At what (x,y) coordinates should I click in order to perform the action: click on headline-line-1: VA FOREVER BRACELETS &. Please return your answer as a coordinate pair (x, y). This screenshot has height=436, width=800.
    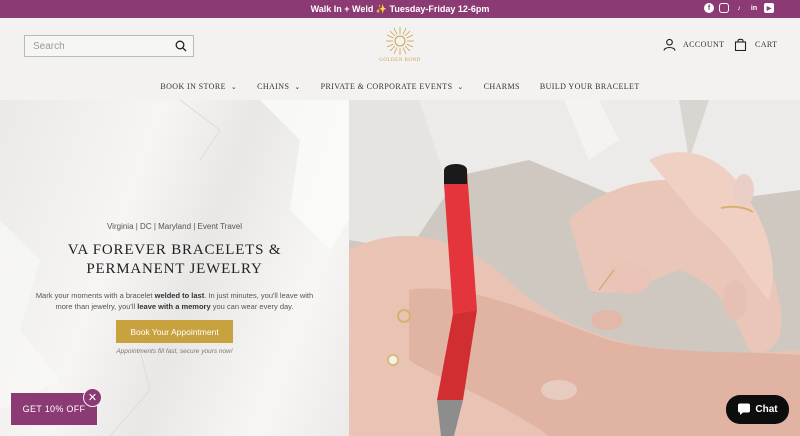
    Looking at the image, I should click on (174, 250).